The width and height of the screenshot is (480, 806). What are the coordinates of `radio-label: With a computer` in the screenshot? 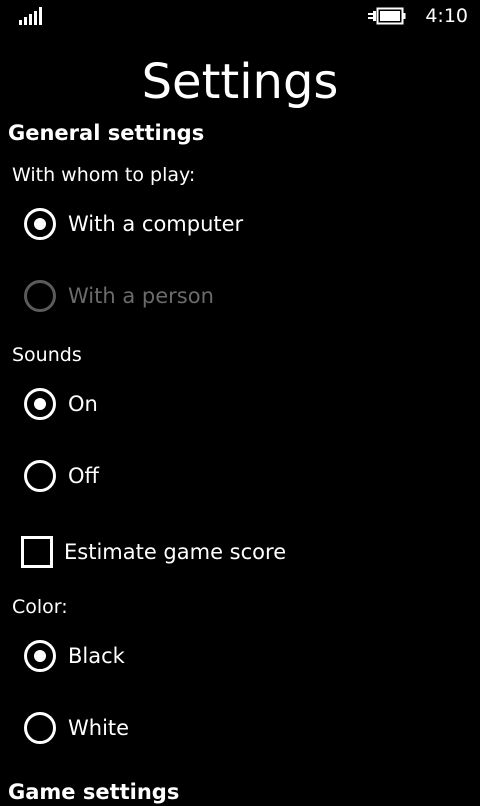 It's located at (156, 224).